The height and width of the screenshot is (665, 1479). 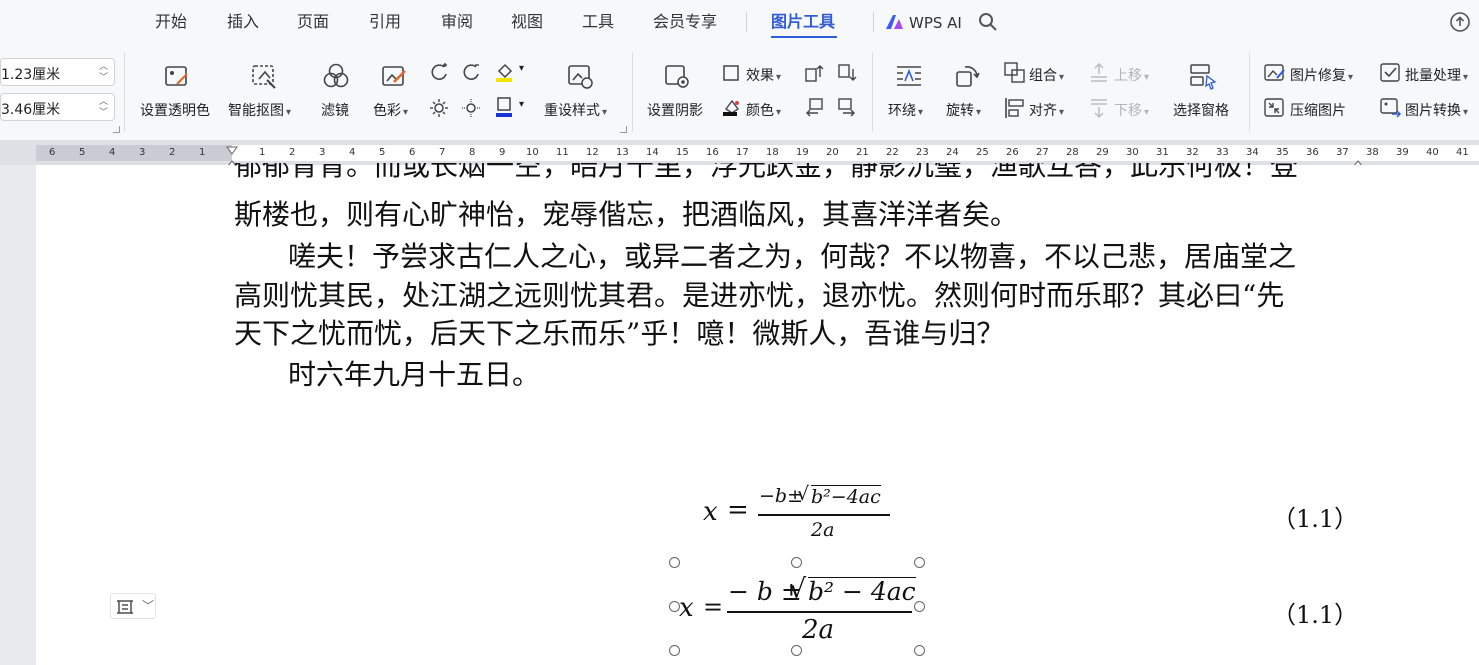 What do you see at coordinates (457, 22) in the screenshot?
I see `tab-review: 审阅` at bounding box center [457, 22].